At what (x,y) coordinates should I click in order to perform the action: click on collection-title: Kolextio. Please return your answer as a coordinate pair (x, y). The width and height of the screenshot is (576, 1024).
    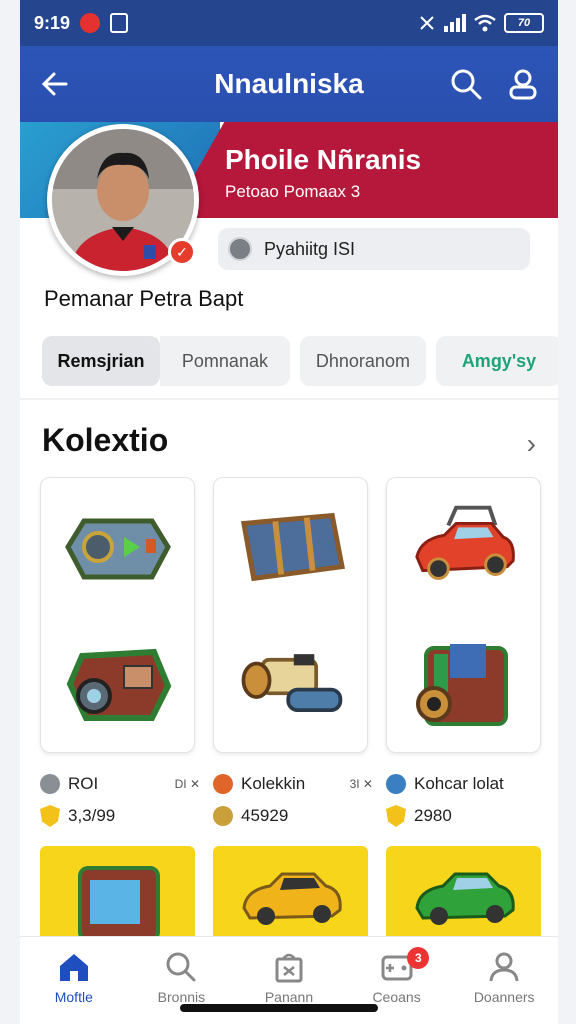
    Looking at the image, I should click on (105, 440).